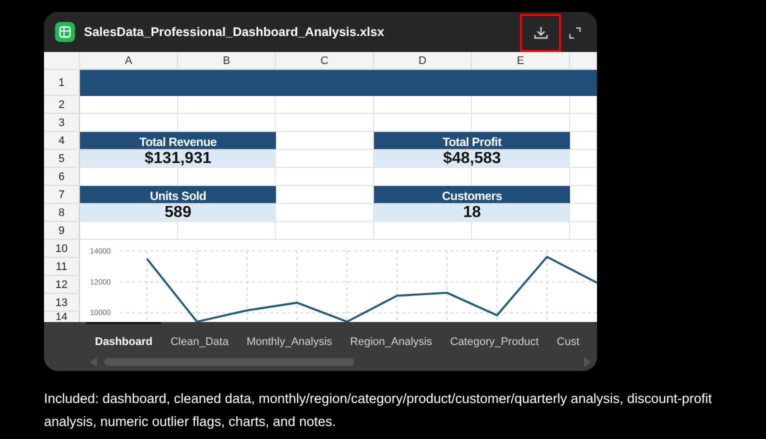 This screenshot has width=766, height=439. What do you see at coordinates (62, 105) in the screenshot?
I see `row-header: 2` at bounding box center [62, 105].